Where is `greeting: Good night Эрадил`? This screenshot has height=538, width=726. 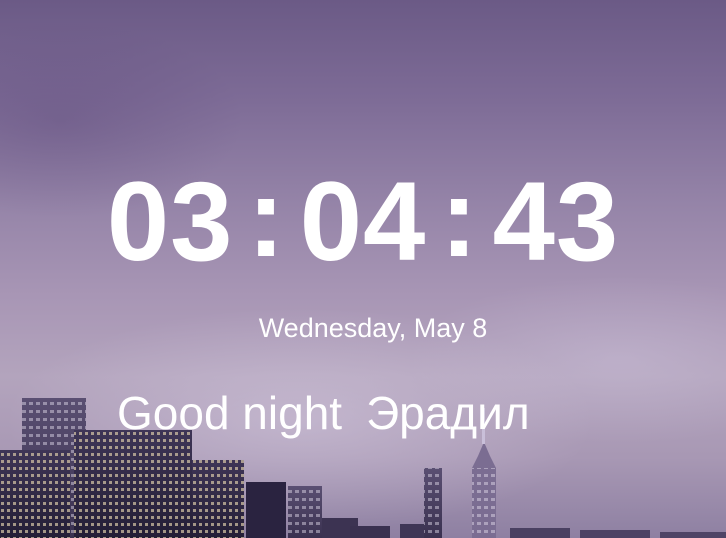 greeting: Good night Эрадил is located at coordinates (323, 413).